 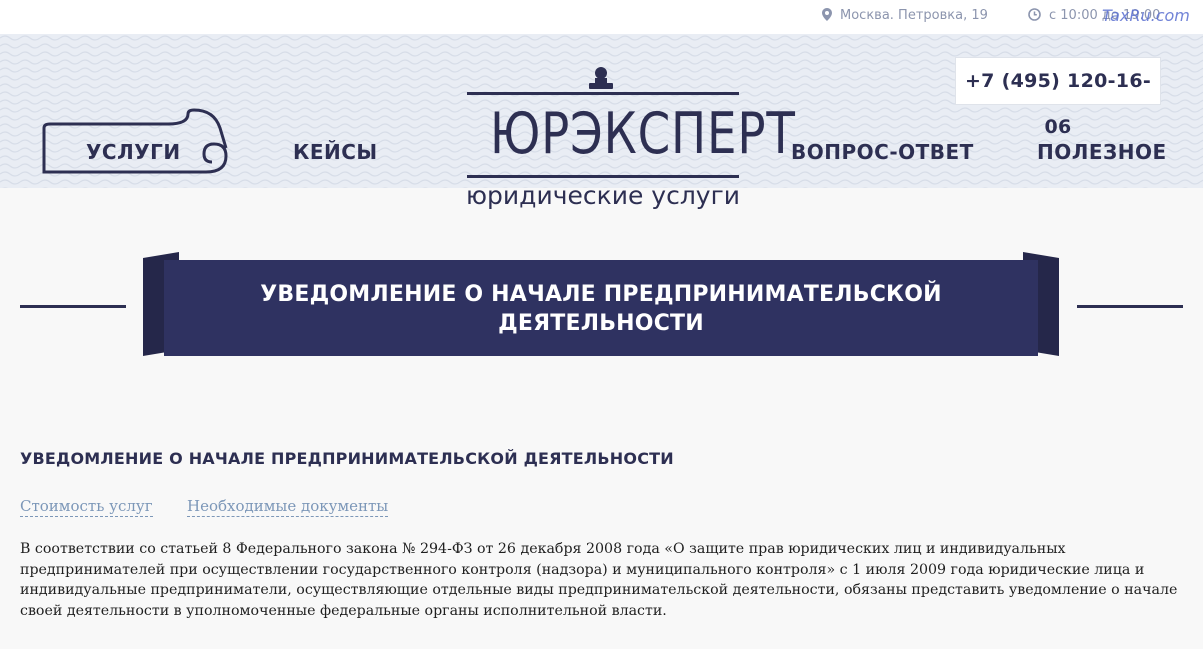 What do you see at coordinates (133, 152) in the screenshot?
I see `nav-services: УСЛУГИ` at bounding box center [133, 152].